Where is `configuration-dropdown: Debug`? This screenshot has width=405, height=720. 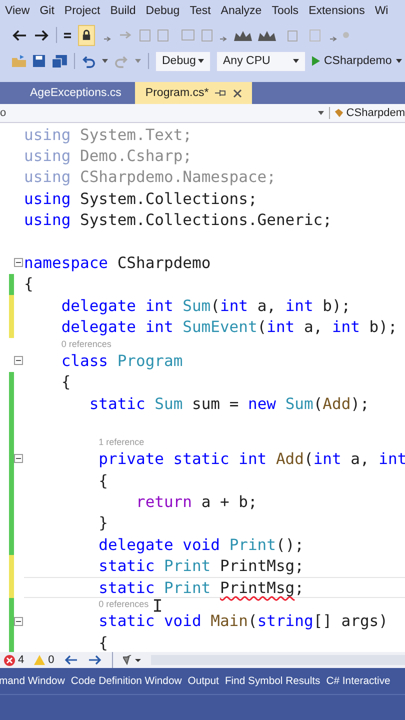
configuration-dropdown: Debug is located at coordinates (183, 61).